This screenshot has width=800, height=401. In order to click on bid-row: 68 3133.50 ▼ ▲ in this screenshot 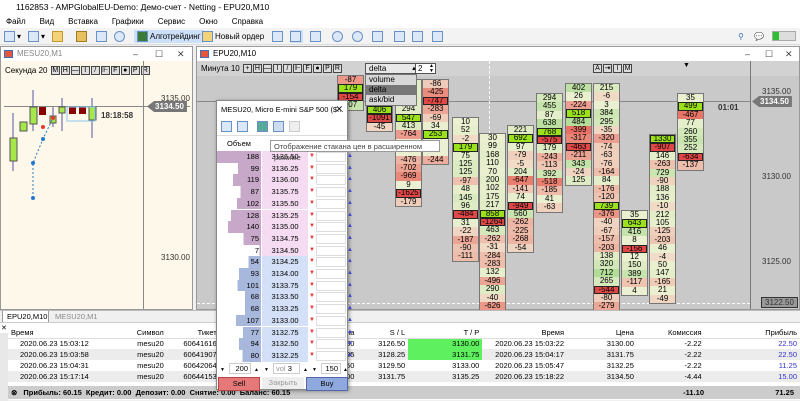, I will do `click(285, 297)`.